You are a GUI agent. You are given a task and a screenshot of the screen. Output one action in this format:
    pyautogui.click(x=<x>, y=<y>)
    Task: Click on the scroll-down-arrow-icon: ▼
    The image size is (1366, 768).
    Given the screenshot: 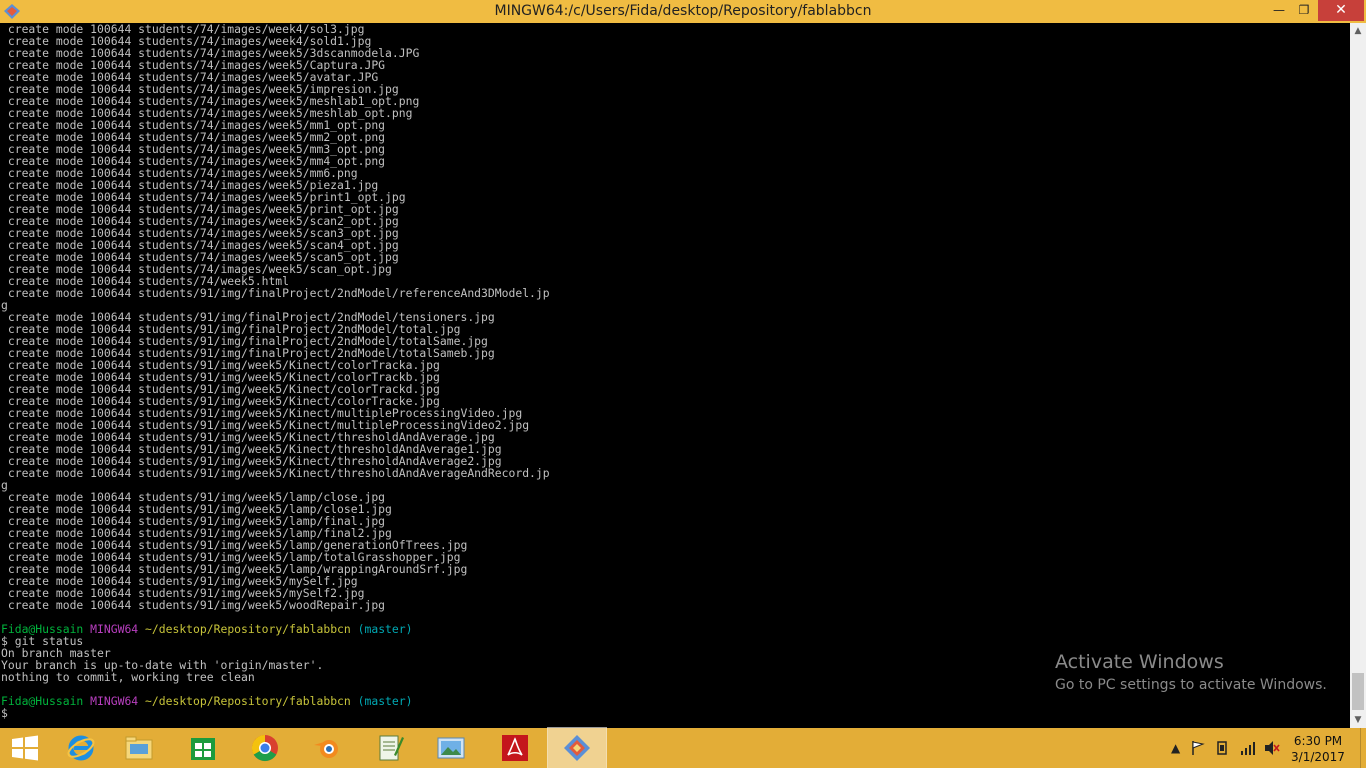 What is the action you would take?
    pyautogui.click(x=1358, y=720)
    